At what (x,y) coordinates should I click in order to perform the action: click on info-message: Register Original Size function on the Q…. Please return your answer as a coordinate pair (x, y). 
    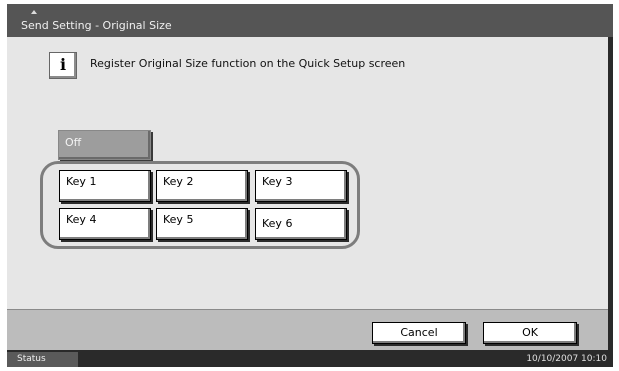
    Looking at the image, I should click on (248, 63).